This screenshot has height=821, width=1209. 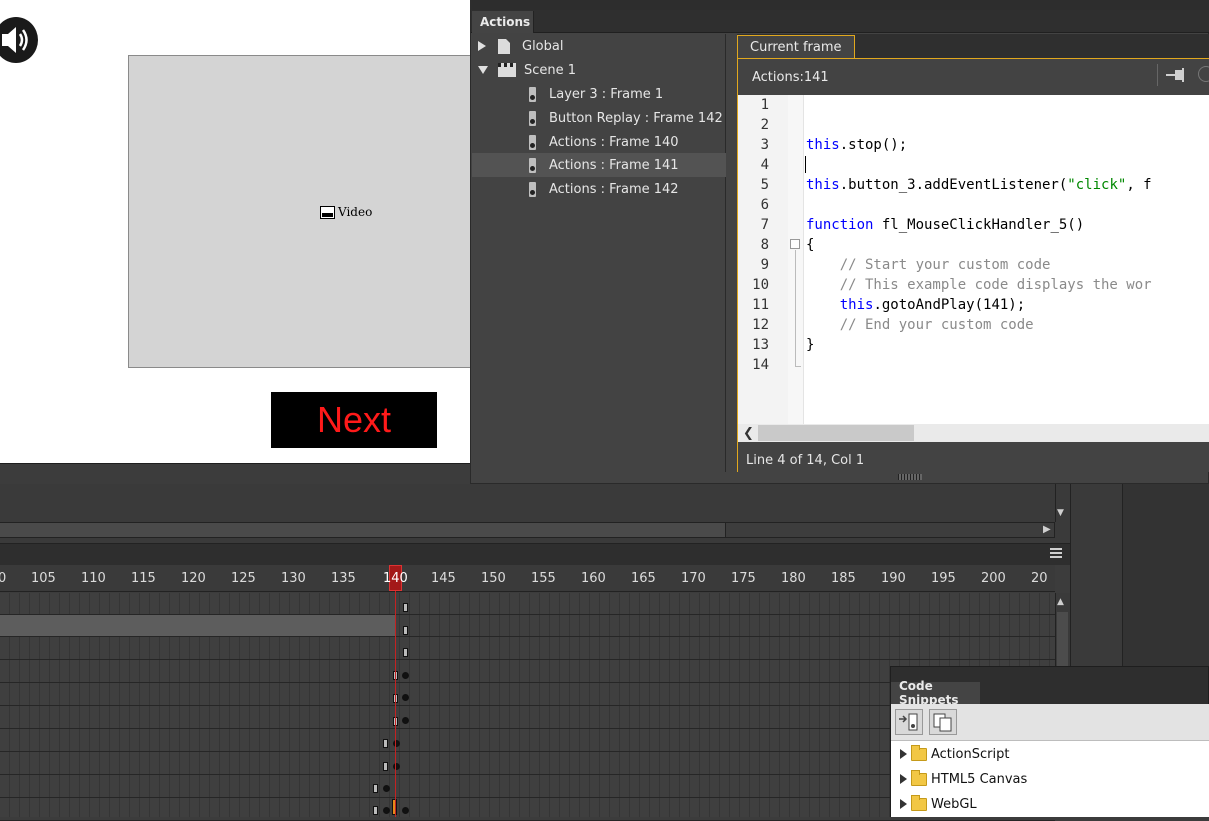 I want to click on code-line: function fl_MouseClickHandler_5(), so click(x=945, y=225).